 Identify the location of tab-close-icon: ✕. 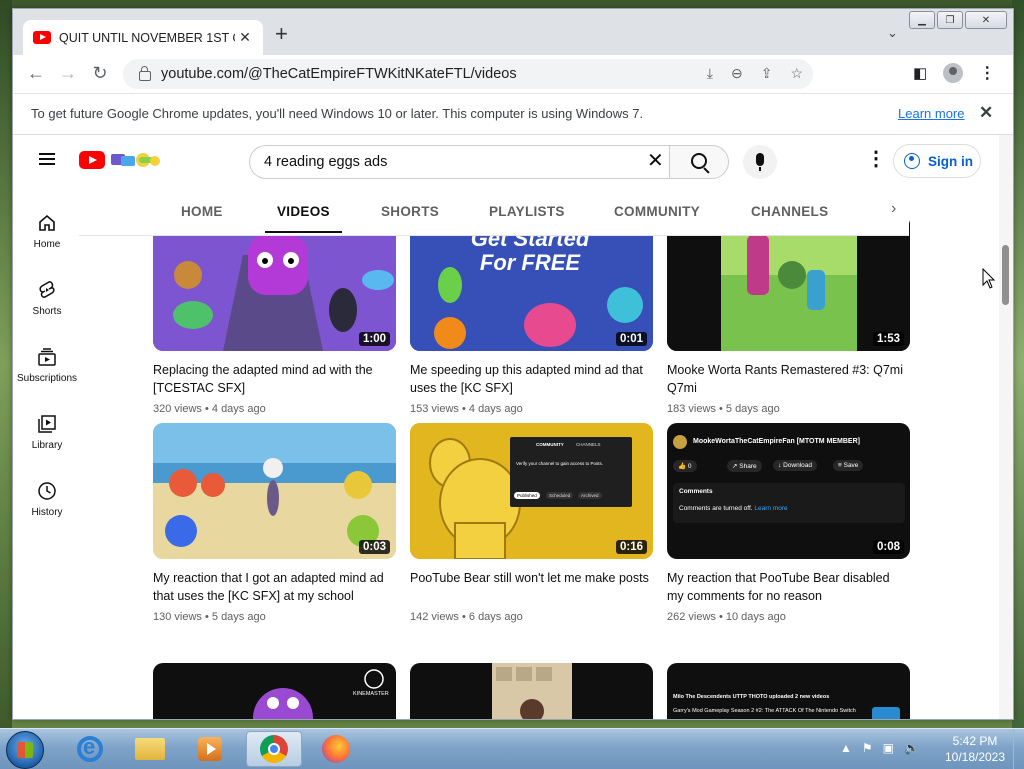
(245, 37).